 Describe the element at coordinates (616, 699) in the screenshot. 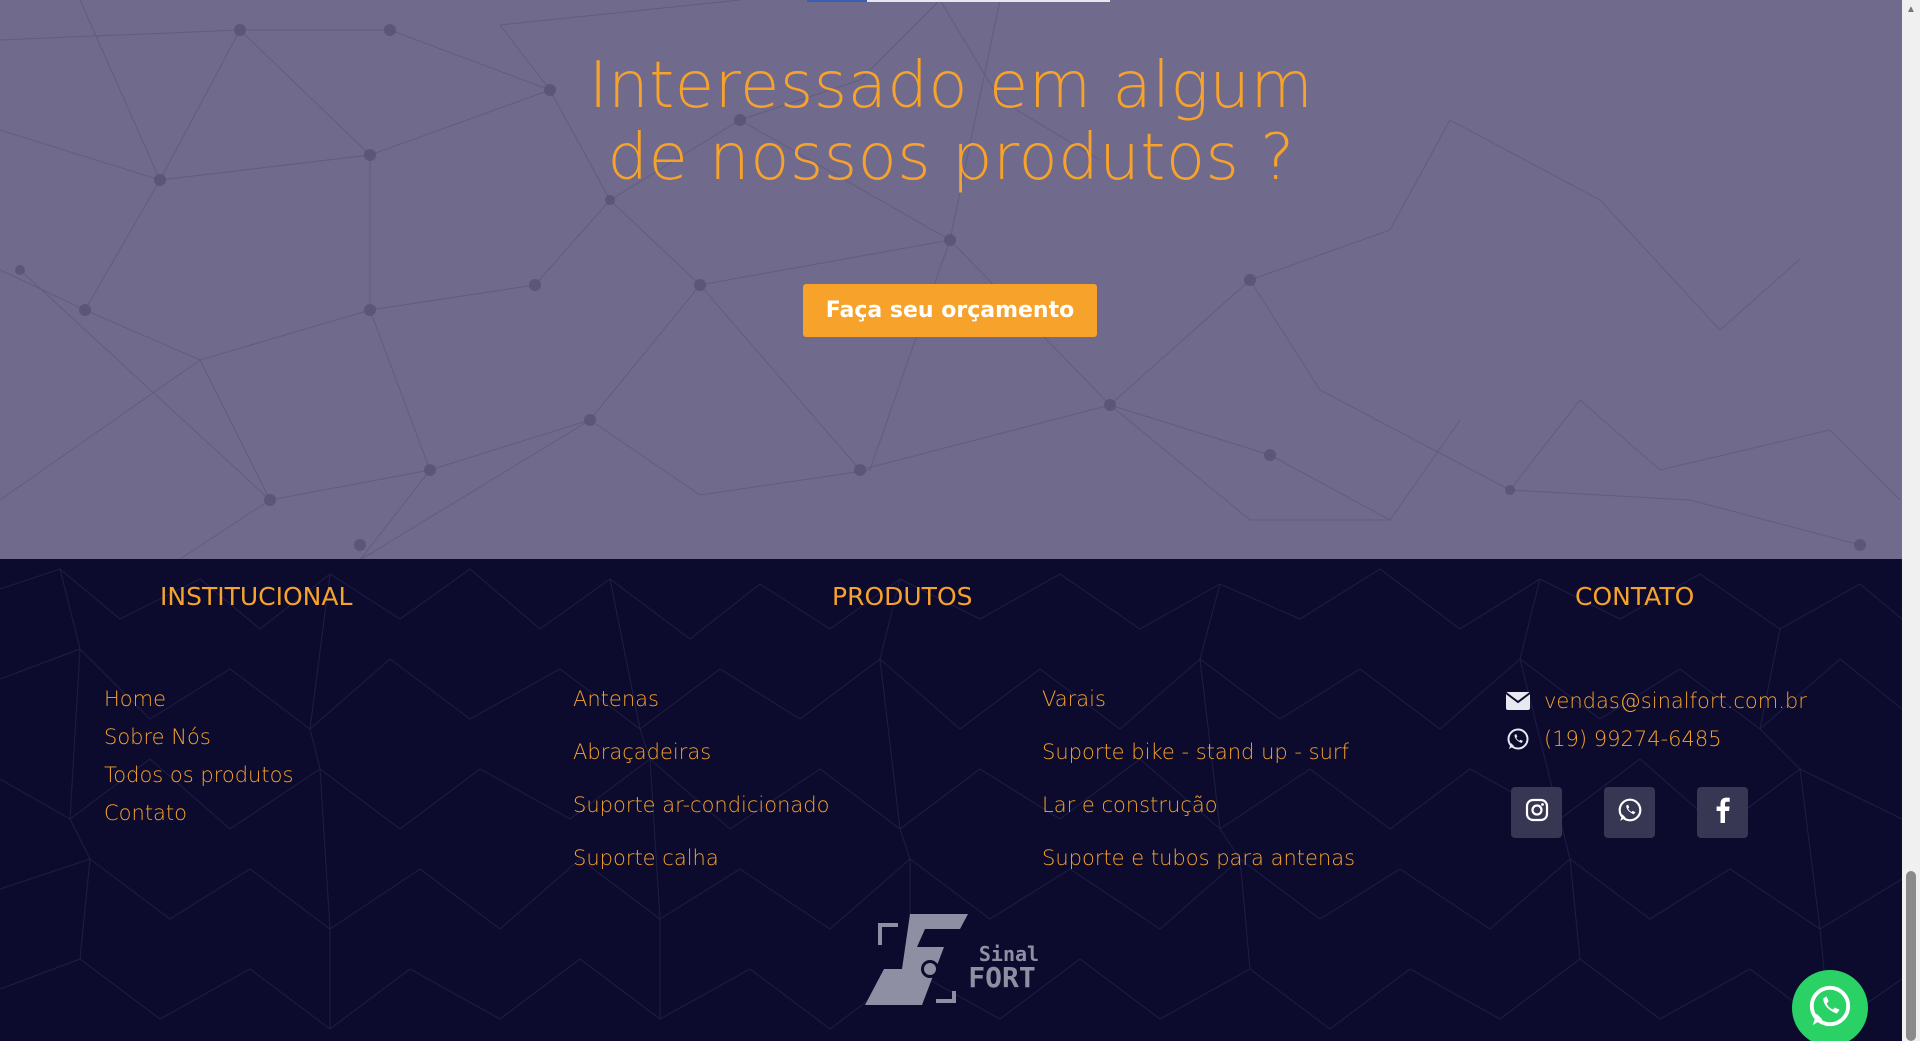

I see `product-link-antenas: Antenas` at that location.